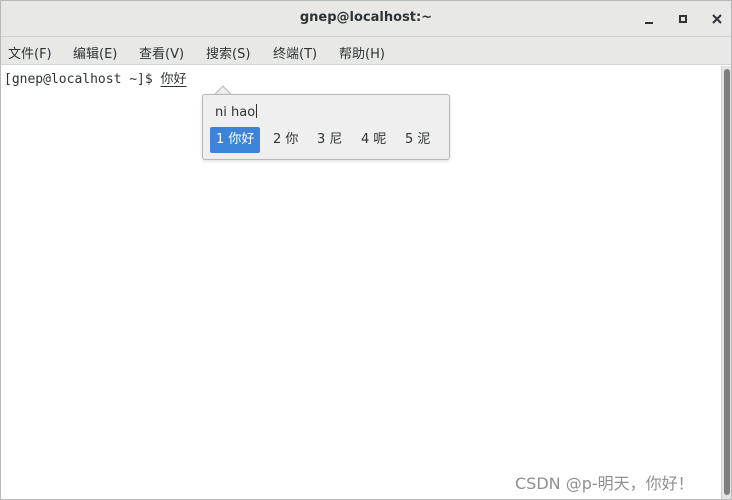 This screenshot has width=732, height=500. I want to click on scrollbar-thumb, so click(727, 282).